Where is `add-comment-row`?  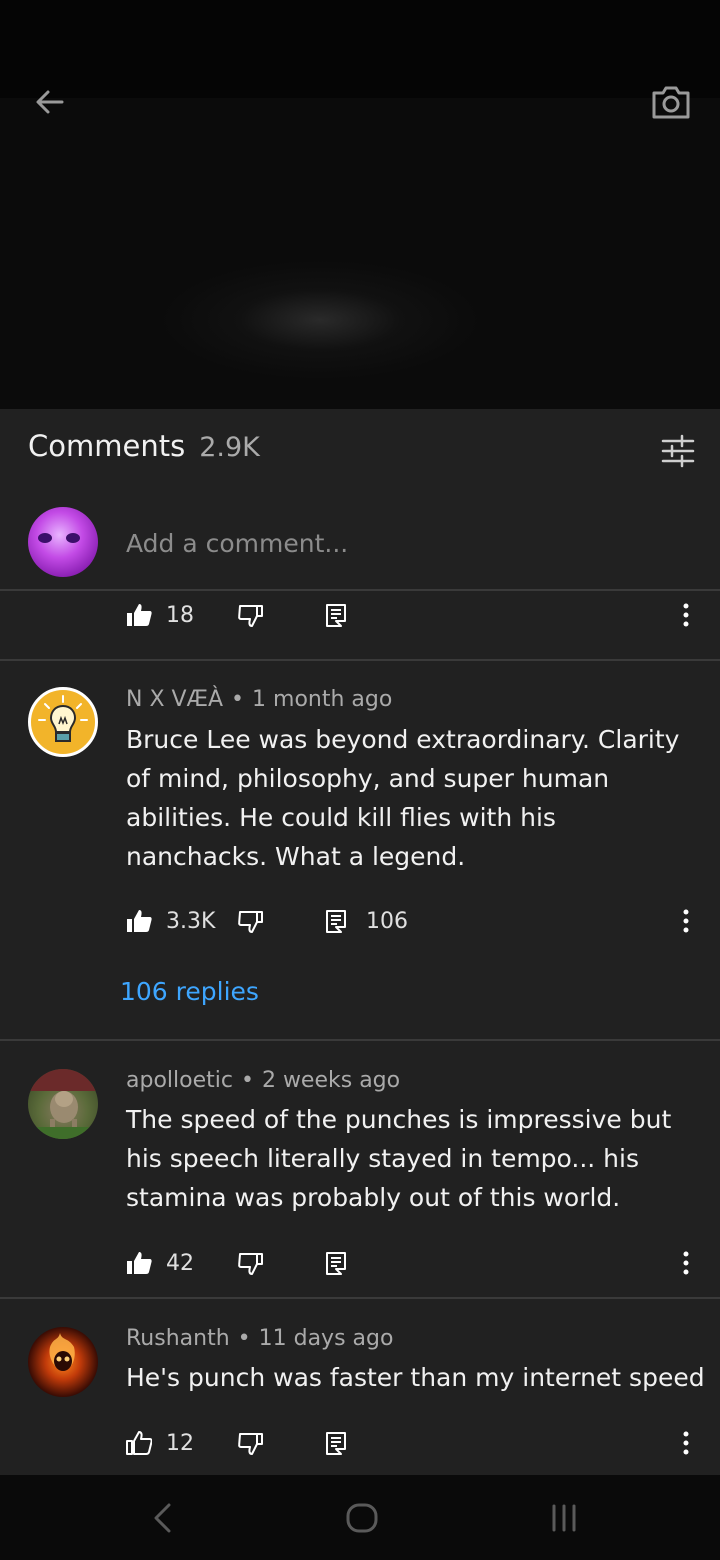
add-comment-row is located at coordinates (360, 547).